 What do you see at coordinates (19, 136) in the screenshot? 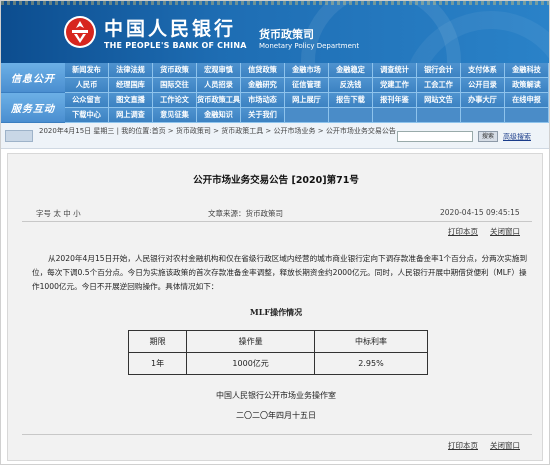
I see `home-icon` at bounding box center [19, 136].